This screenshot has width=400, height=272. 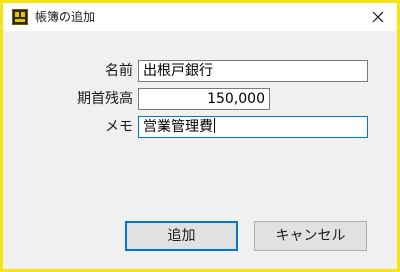 What do you see at coordinates (200, 17) in the screenshot?
I see `title-bar: 帳簿の追加` at bounding box center [200, 17].